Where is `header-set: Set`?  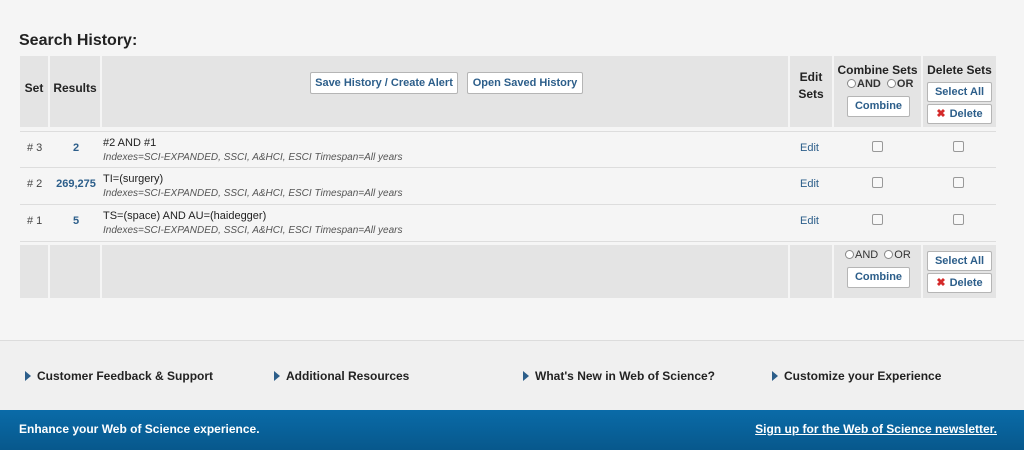 header-set: Set is located at coordinates (34, 88).